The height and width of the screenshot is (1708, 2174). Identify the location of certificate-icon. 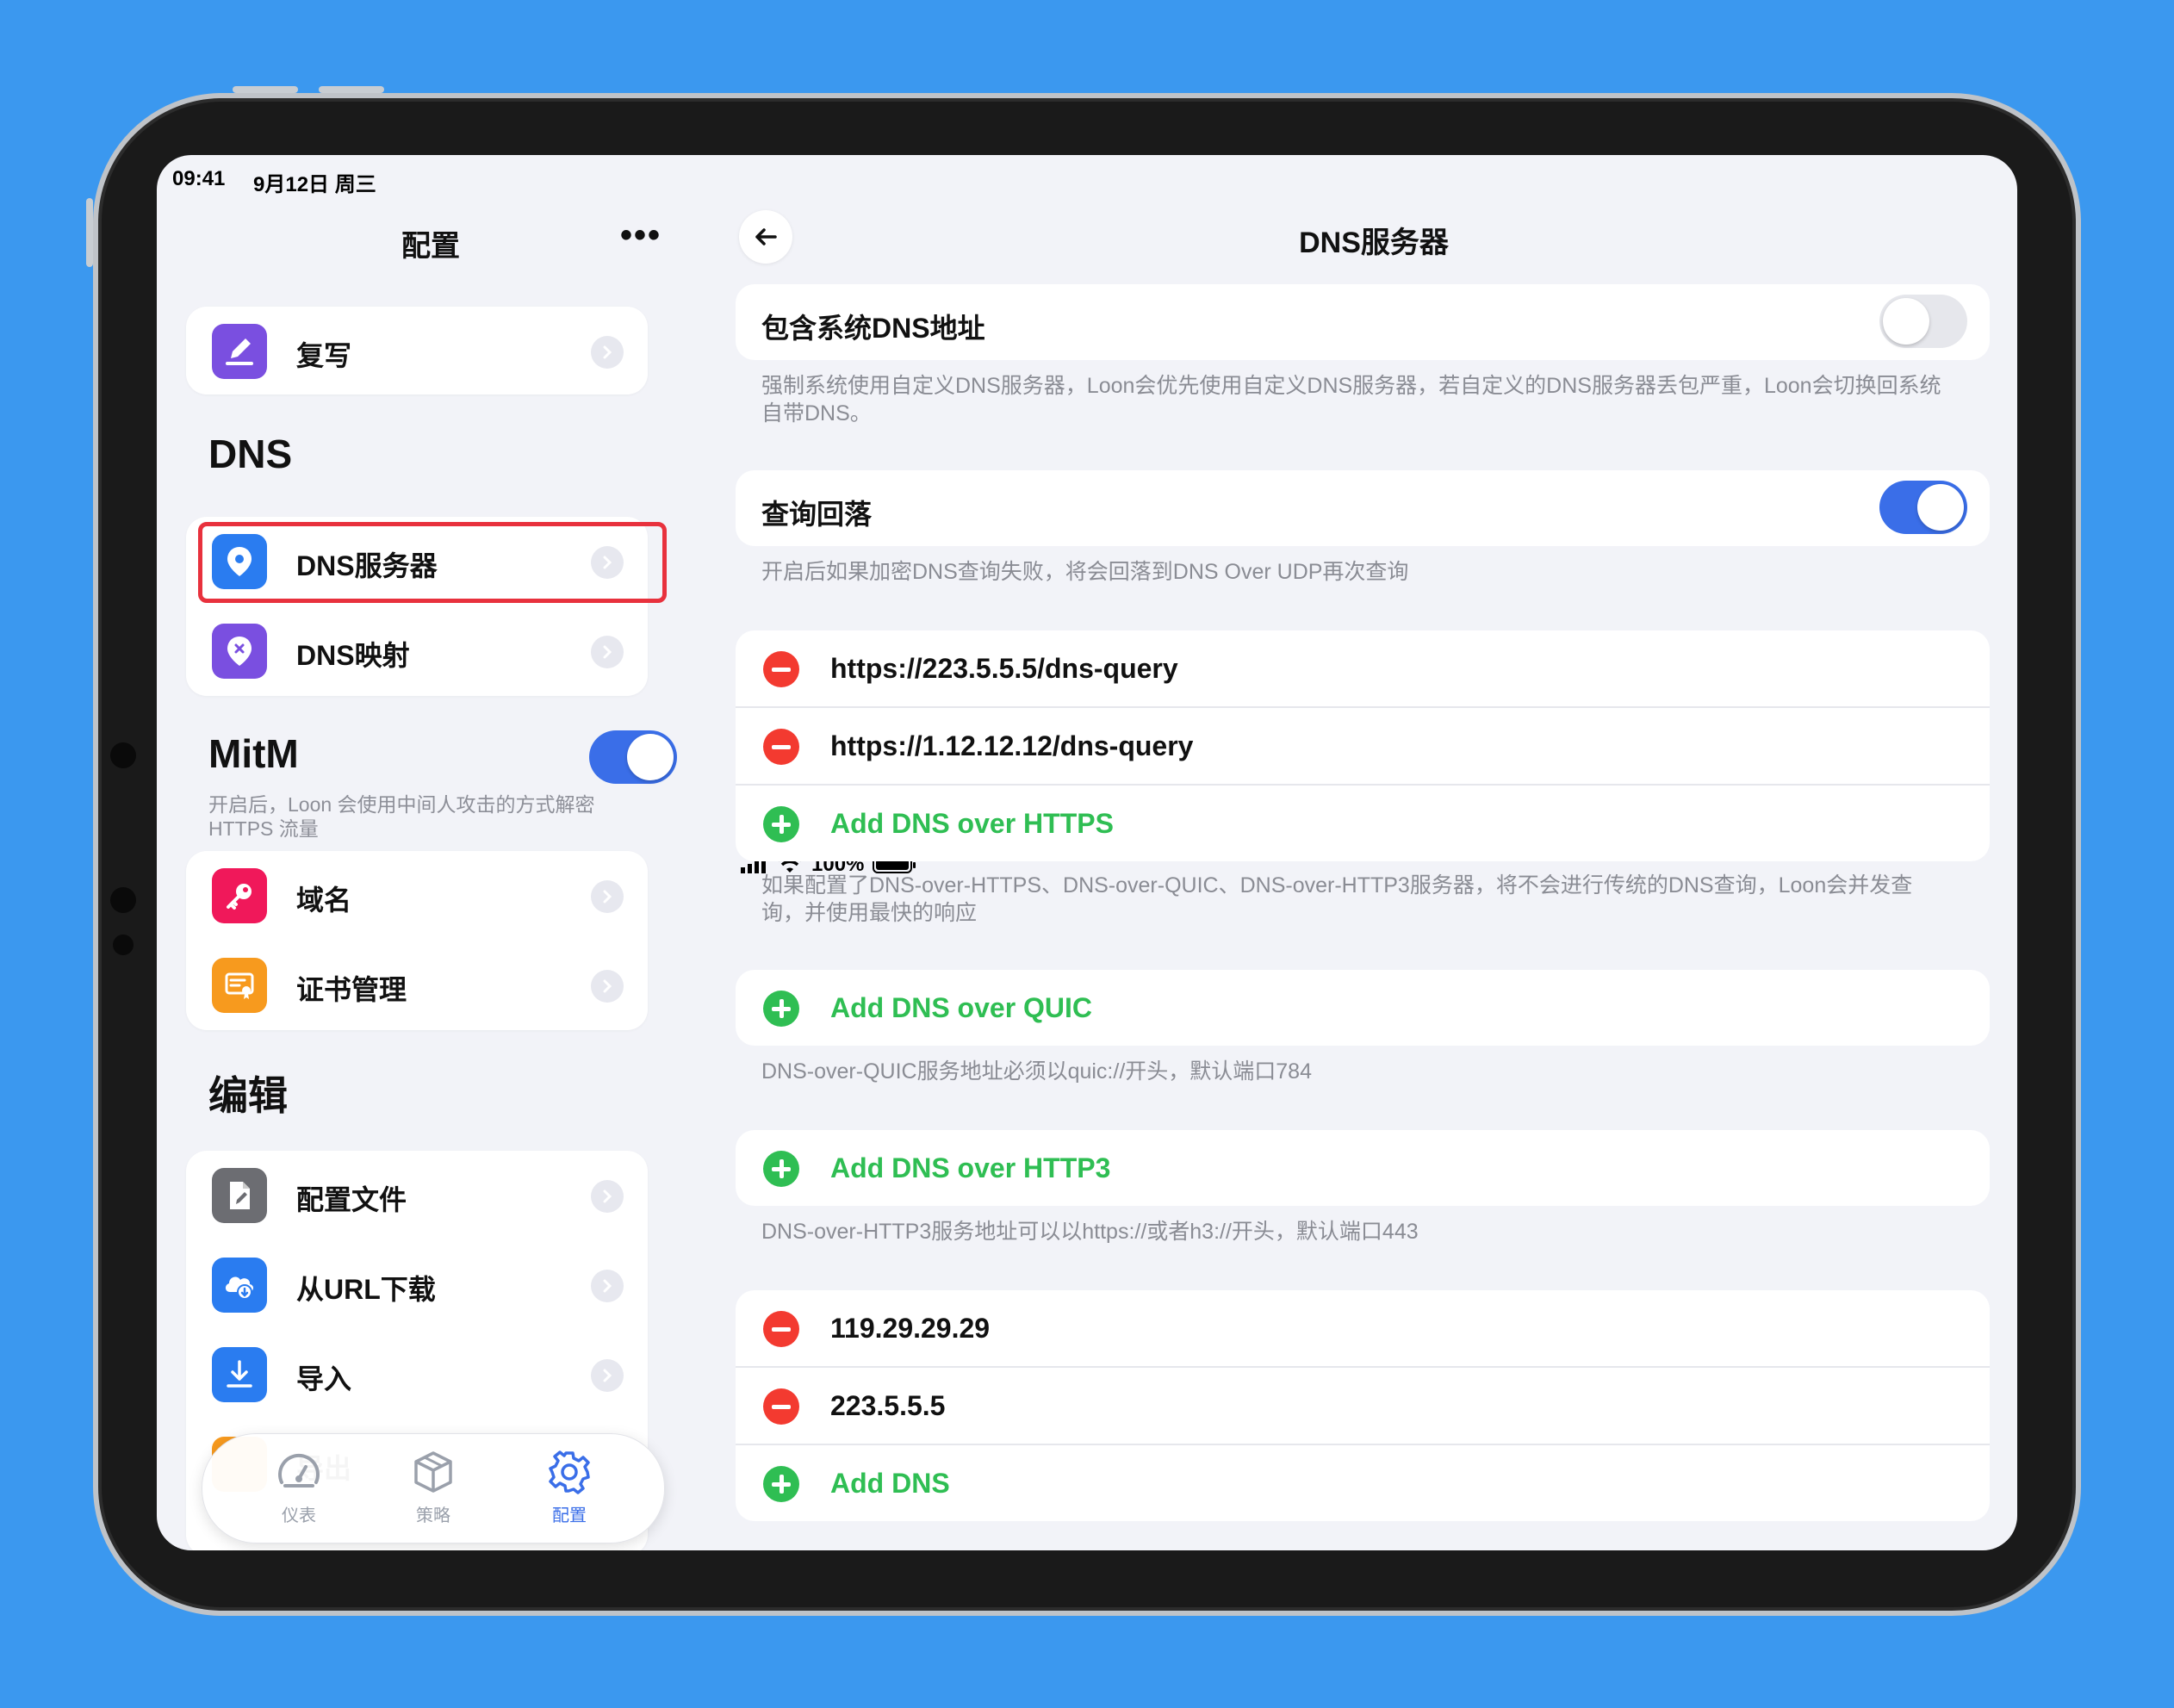
(239, 985).